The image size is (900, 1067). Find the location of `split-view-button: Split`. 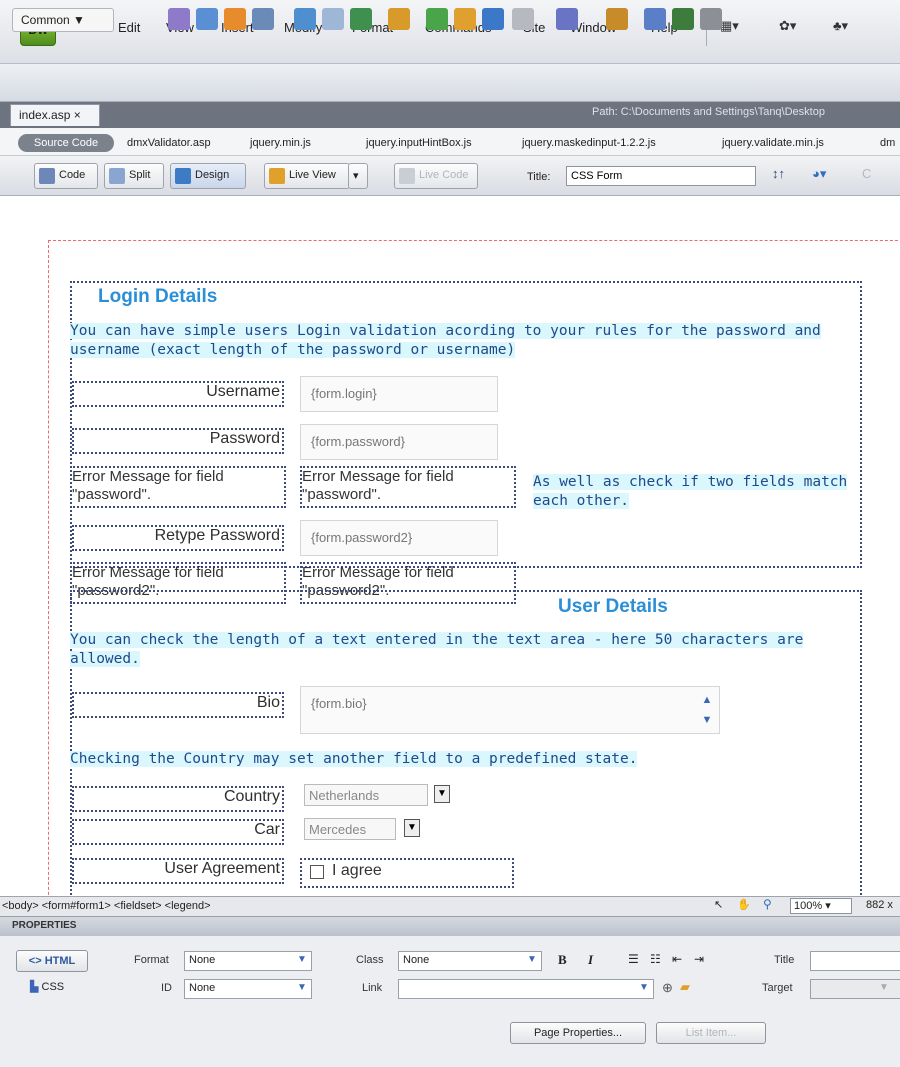

split-view-button: Split is located at coordinates (134, 176).